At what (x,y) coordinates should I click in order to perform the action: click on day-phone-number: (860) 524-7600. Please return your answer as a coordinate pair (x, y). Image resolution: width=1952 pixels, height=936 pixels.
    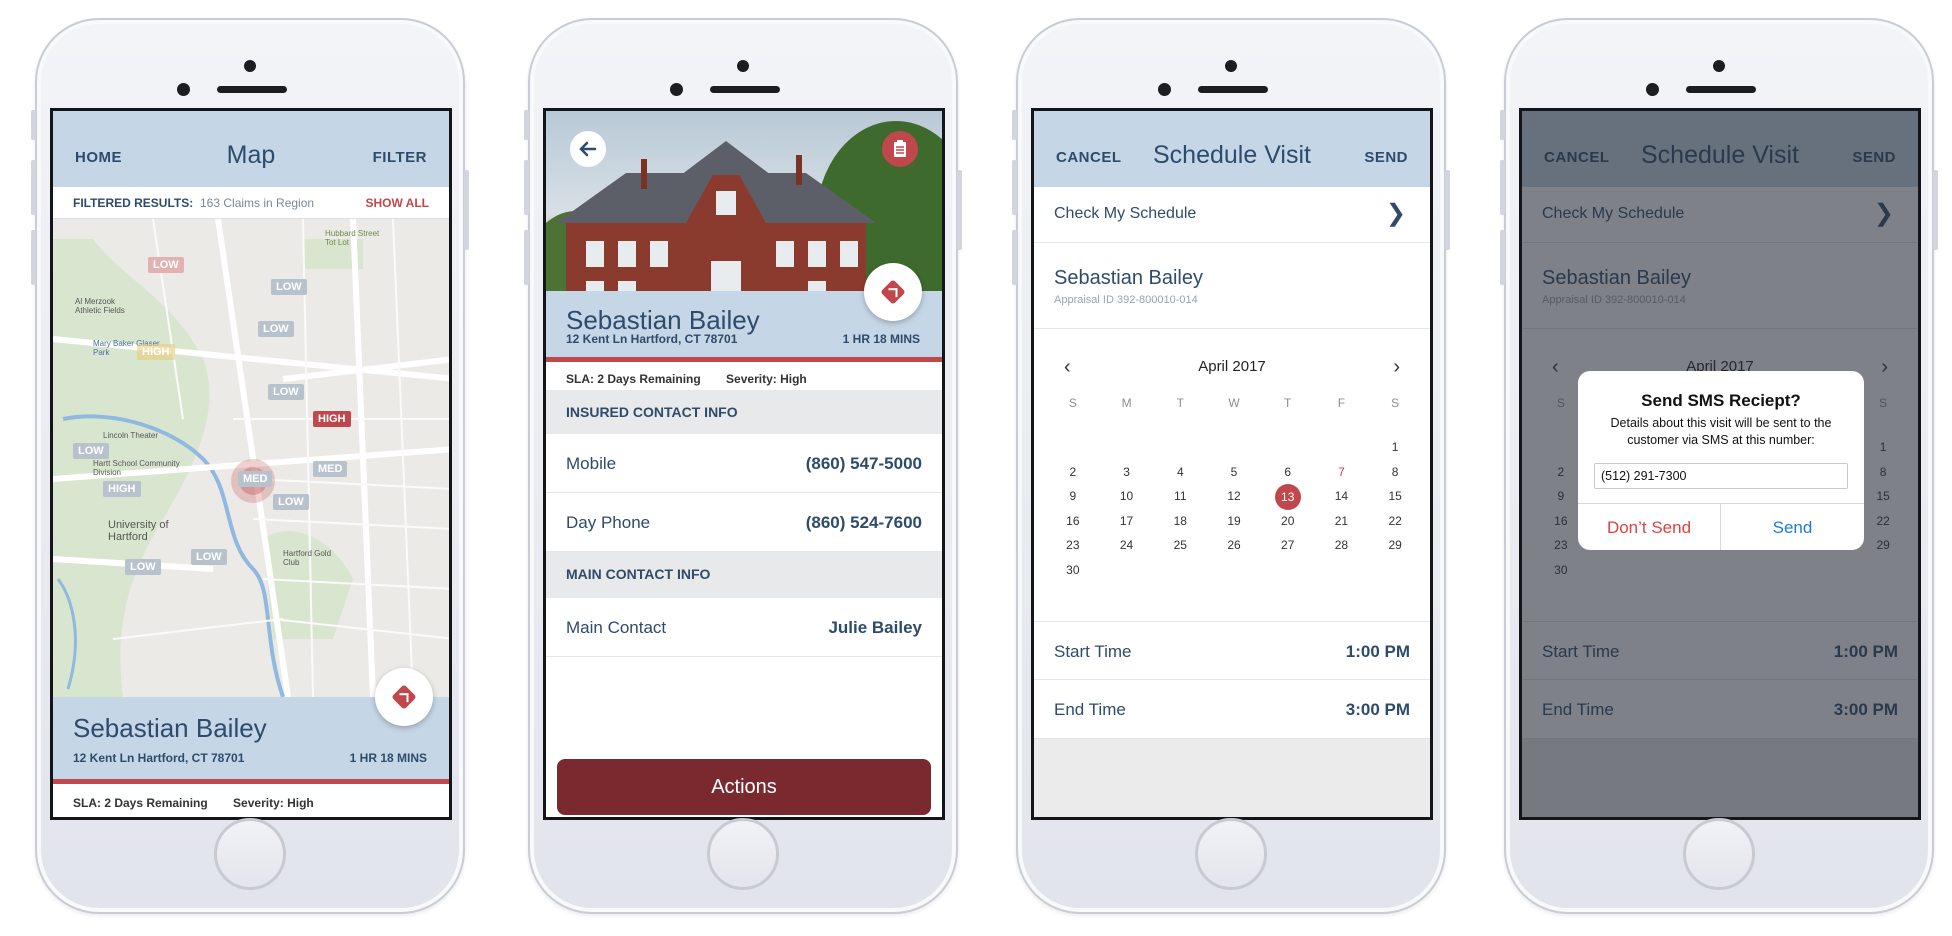
    Looking at the image, I should click on (864, 523).